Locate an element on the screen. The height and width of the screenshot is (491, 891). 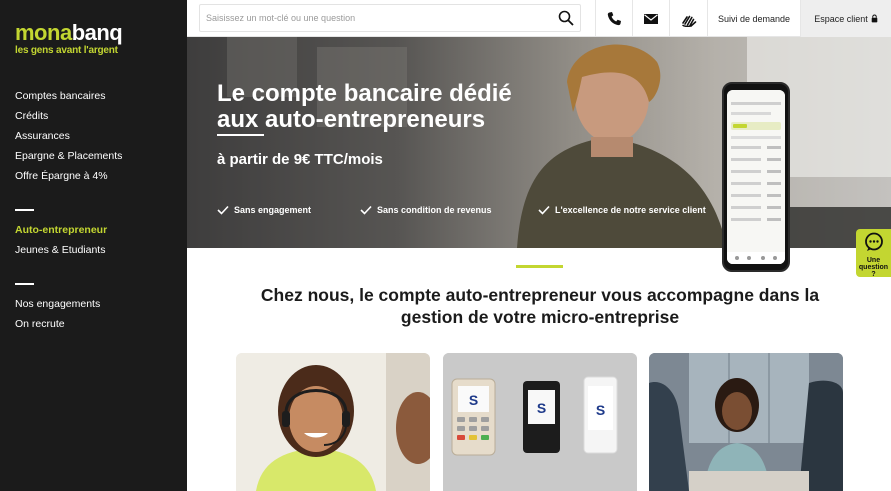
sign-language-icon is located at coordinates (688, 21).